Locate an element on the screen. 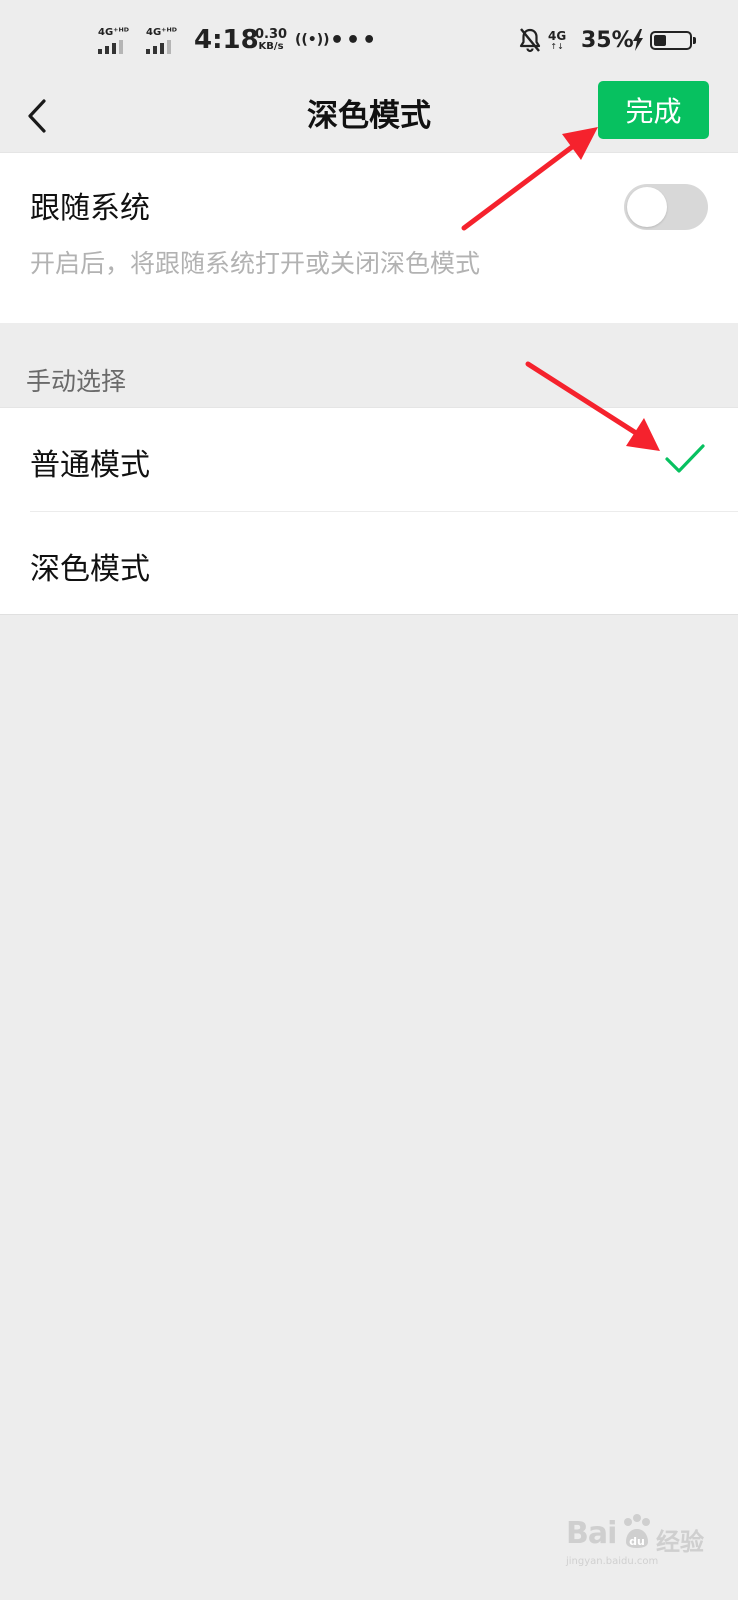 The image size is (738, 1600). follow-system-title: 跟随系统 is located at coordinates (90, 208).